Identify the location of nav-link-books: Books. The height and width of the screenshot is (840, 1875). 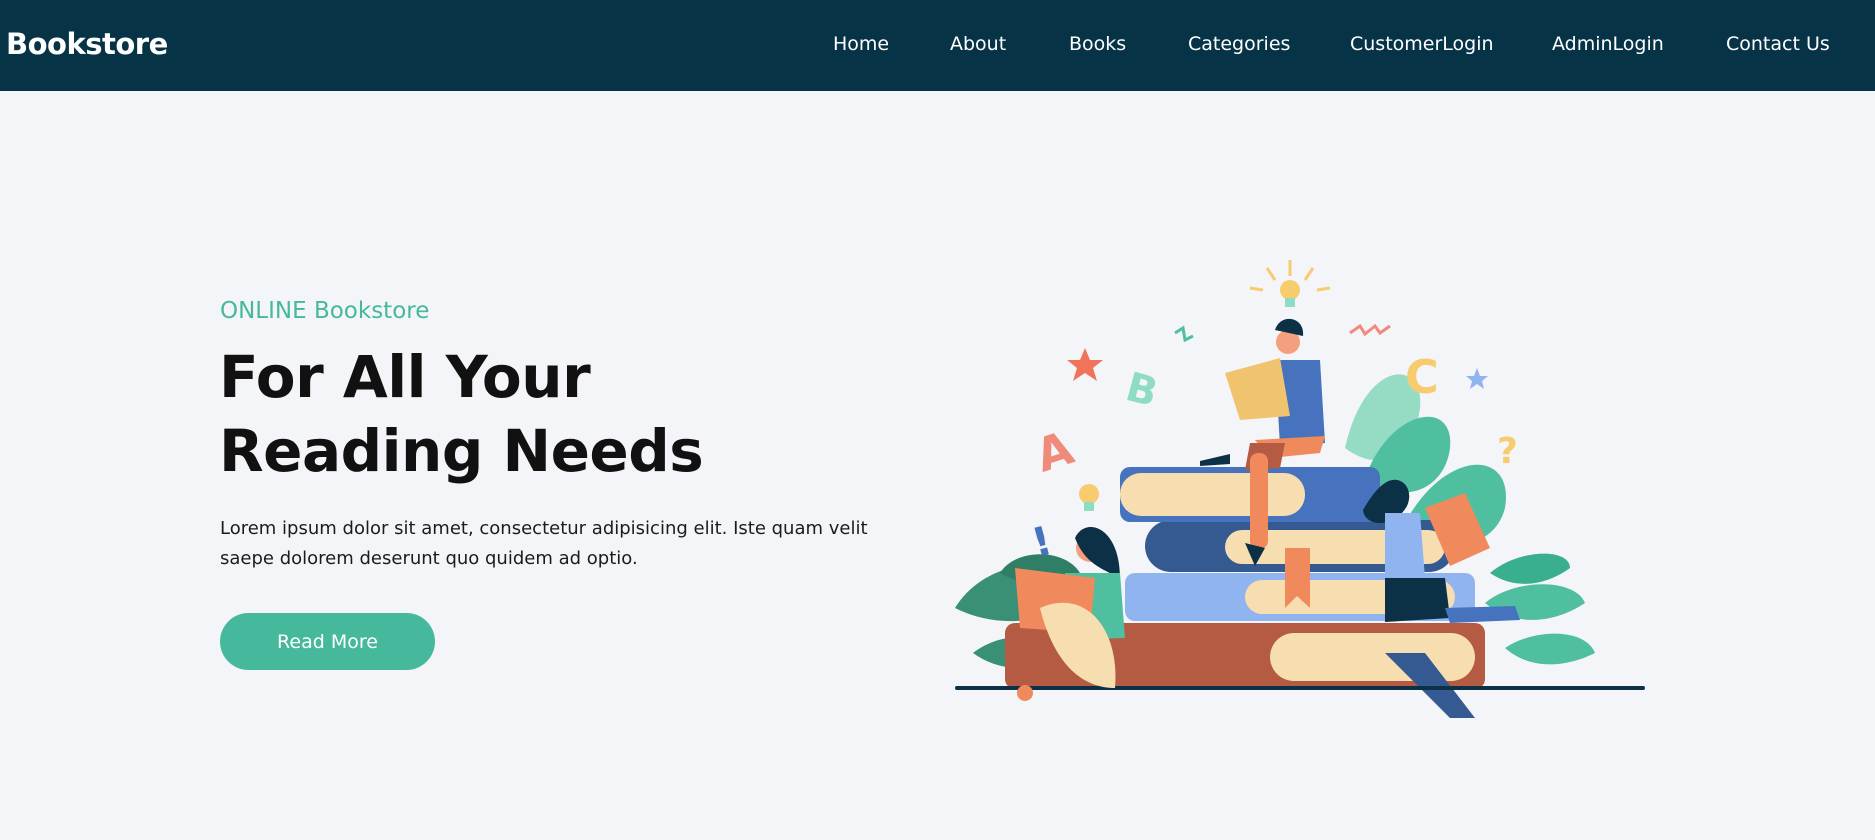
(1097, 44).